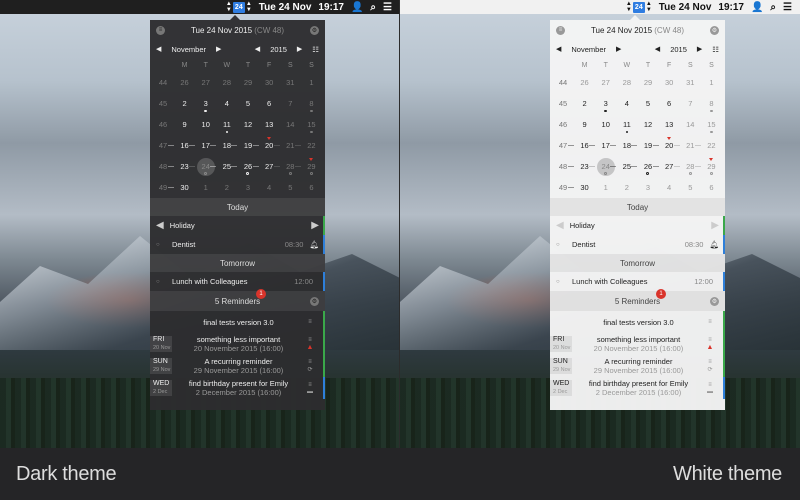 The width and height of the screenshot is (800, 500). What do you see at coordinates (731, 7) in the screenshot?
I see `menubar-time: 19:17` at bounding box center [731, 7].